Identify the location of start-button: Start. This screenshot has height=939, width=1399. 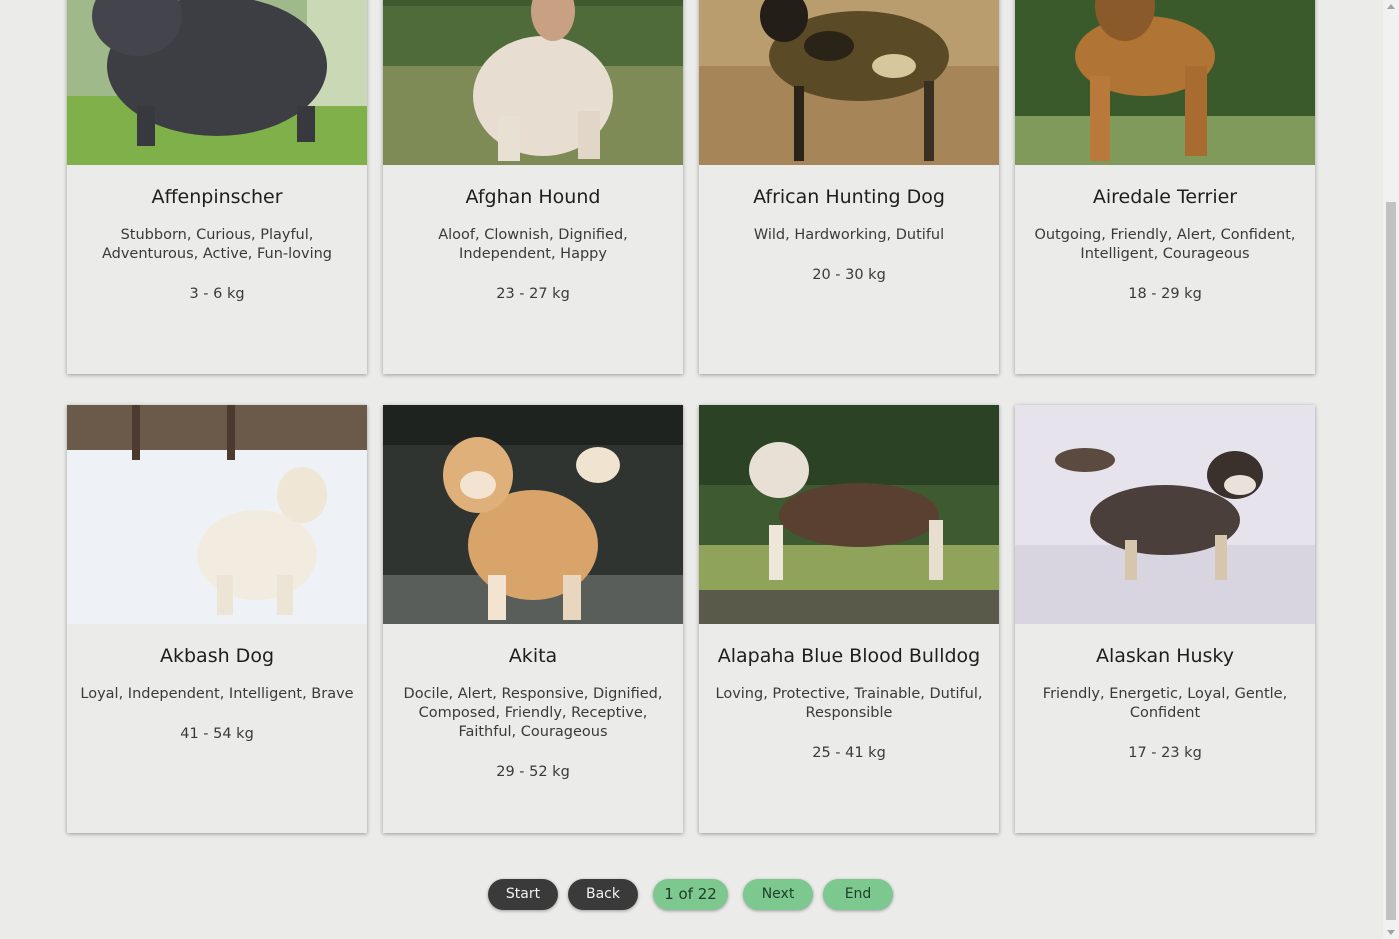
(523, 894).